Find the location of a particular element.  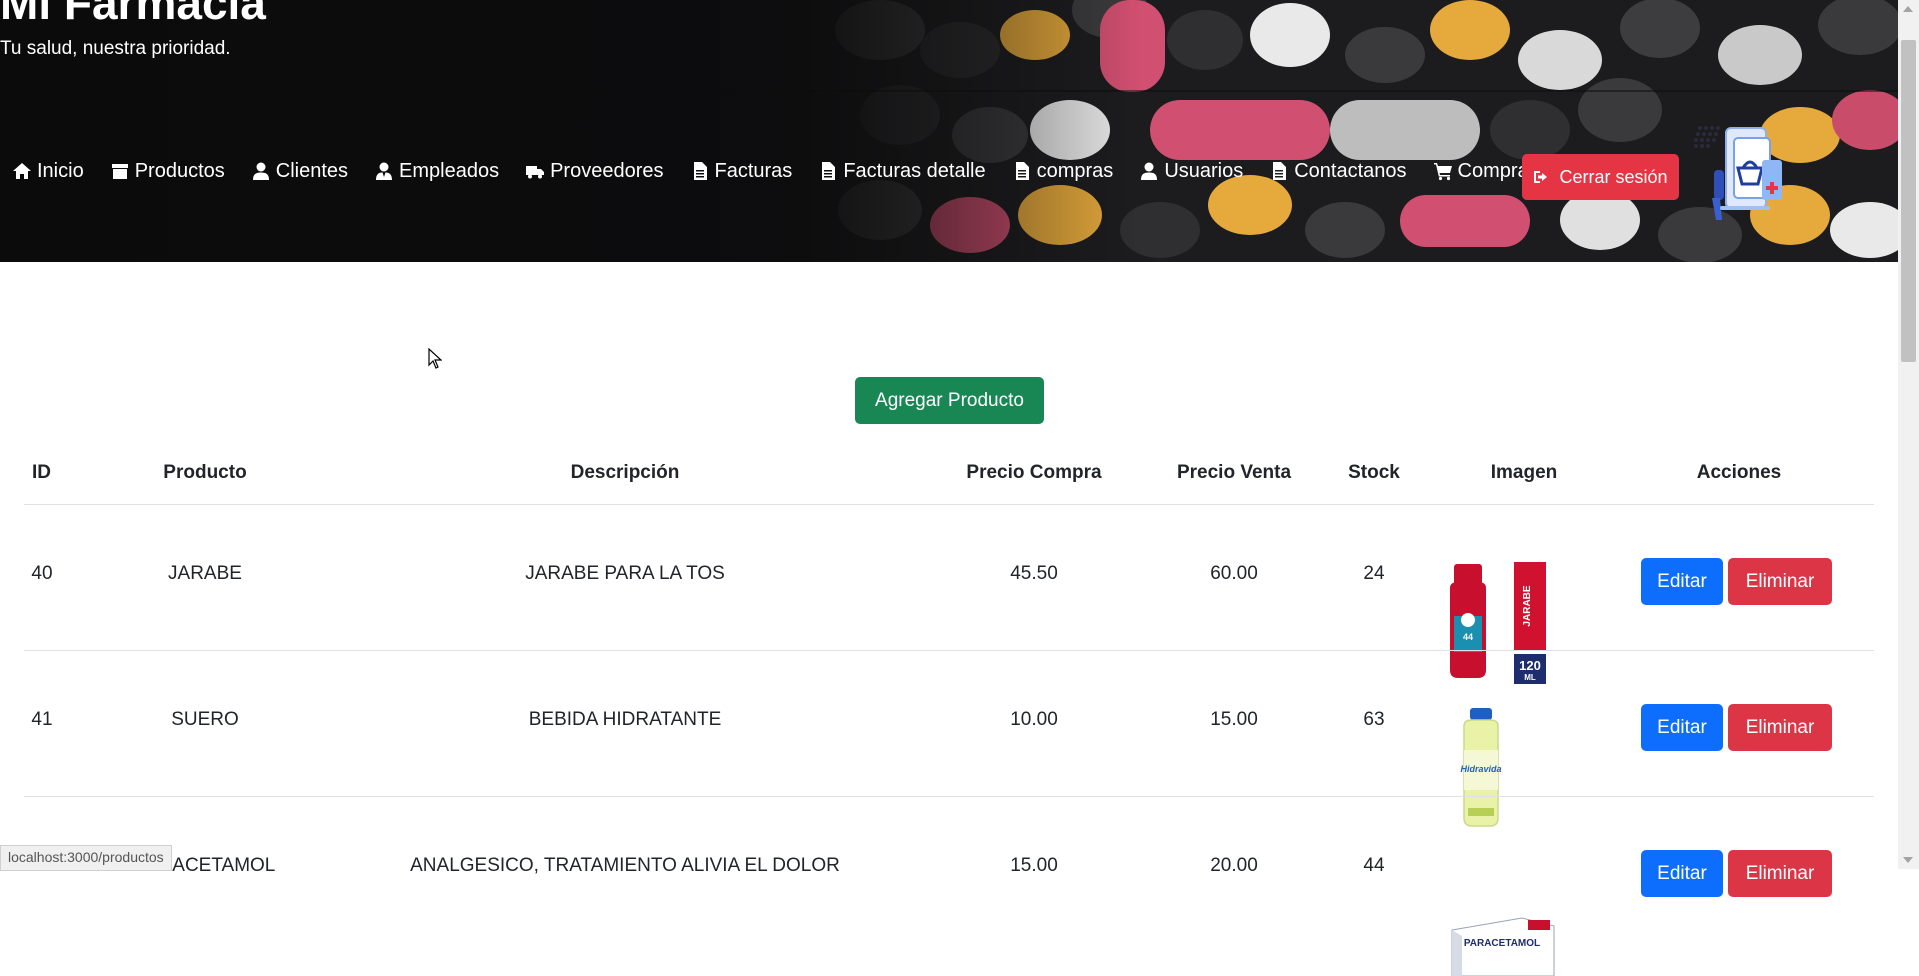

scroll-up-arrow-icon is located at coordinates (1908, 9).